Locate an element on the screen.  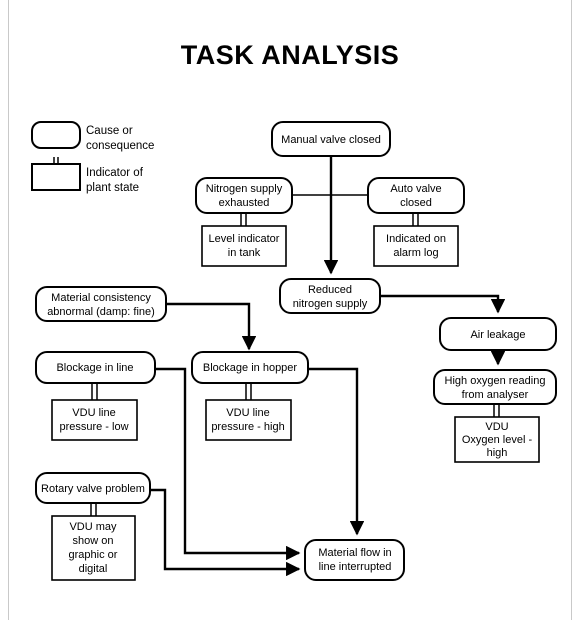
node-high-oxygen-reading-label-line1: High oxygen reading is located at coordinates (495, 381).